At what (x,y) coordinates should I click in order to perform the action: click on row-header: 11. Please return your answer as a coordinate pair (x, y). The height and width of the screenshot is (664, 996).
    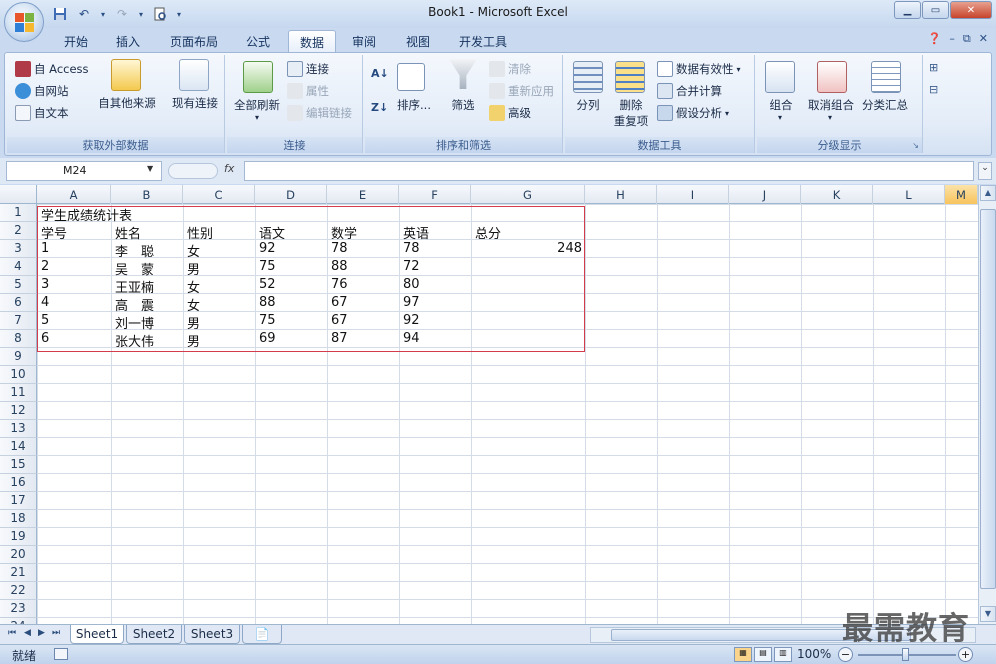
    Looking at the image, I should click on (18, 393).